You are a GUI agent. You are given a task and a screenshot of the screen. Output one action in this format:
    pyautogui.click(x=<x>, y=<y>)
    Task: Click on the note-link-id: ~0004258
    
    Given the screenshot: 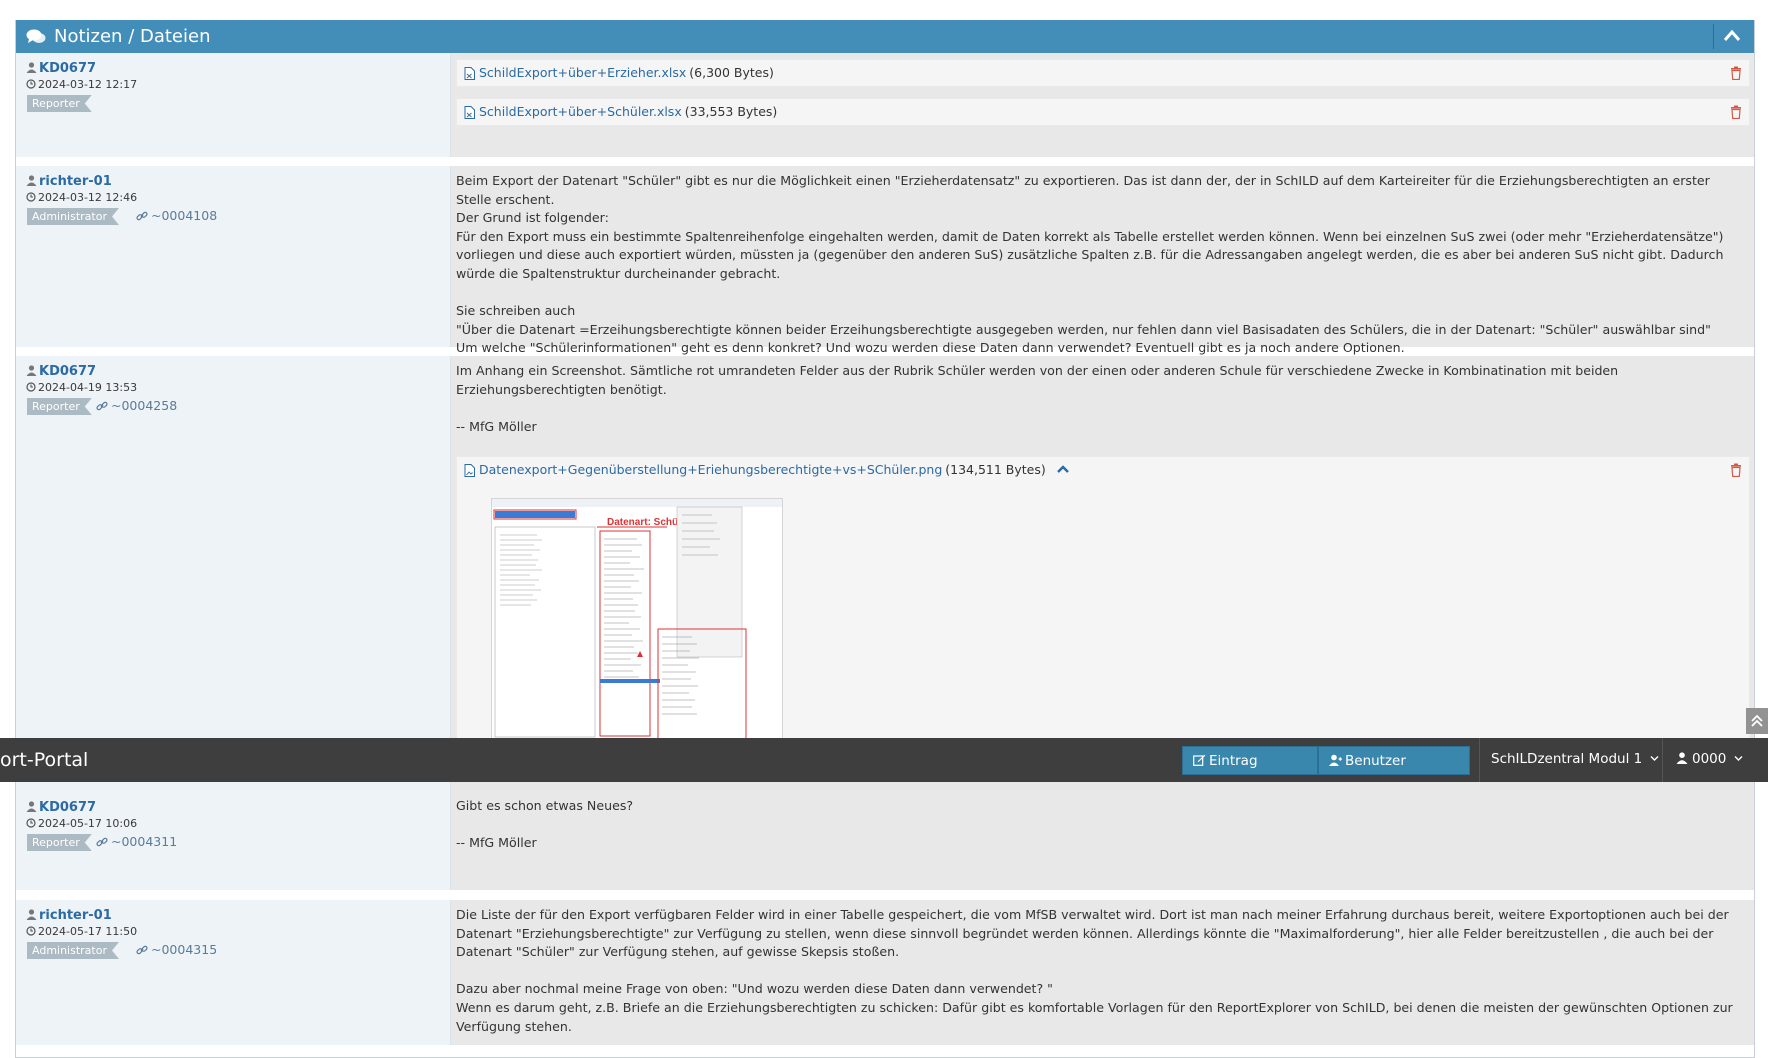 What is the action you would take?
    pyautogui.click(x=144, y=405)
    